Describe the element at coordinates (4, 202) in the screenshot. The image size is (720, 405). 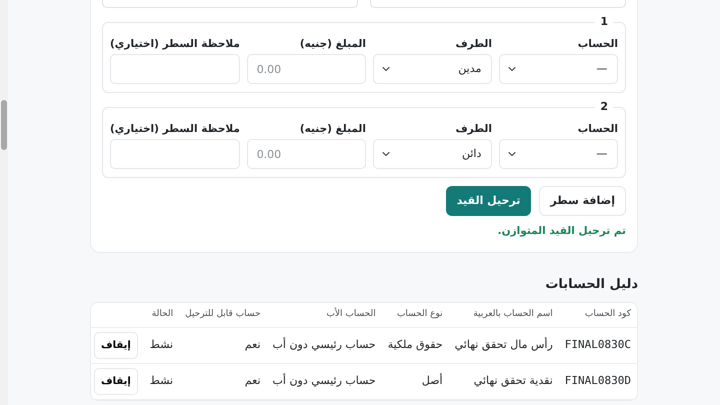
I see `scrollbar` at that location.